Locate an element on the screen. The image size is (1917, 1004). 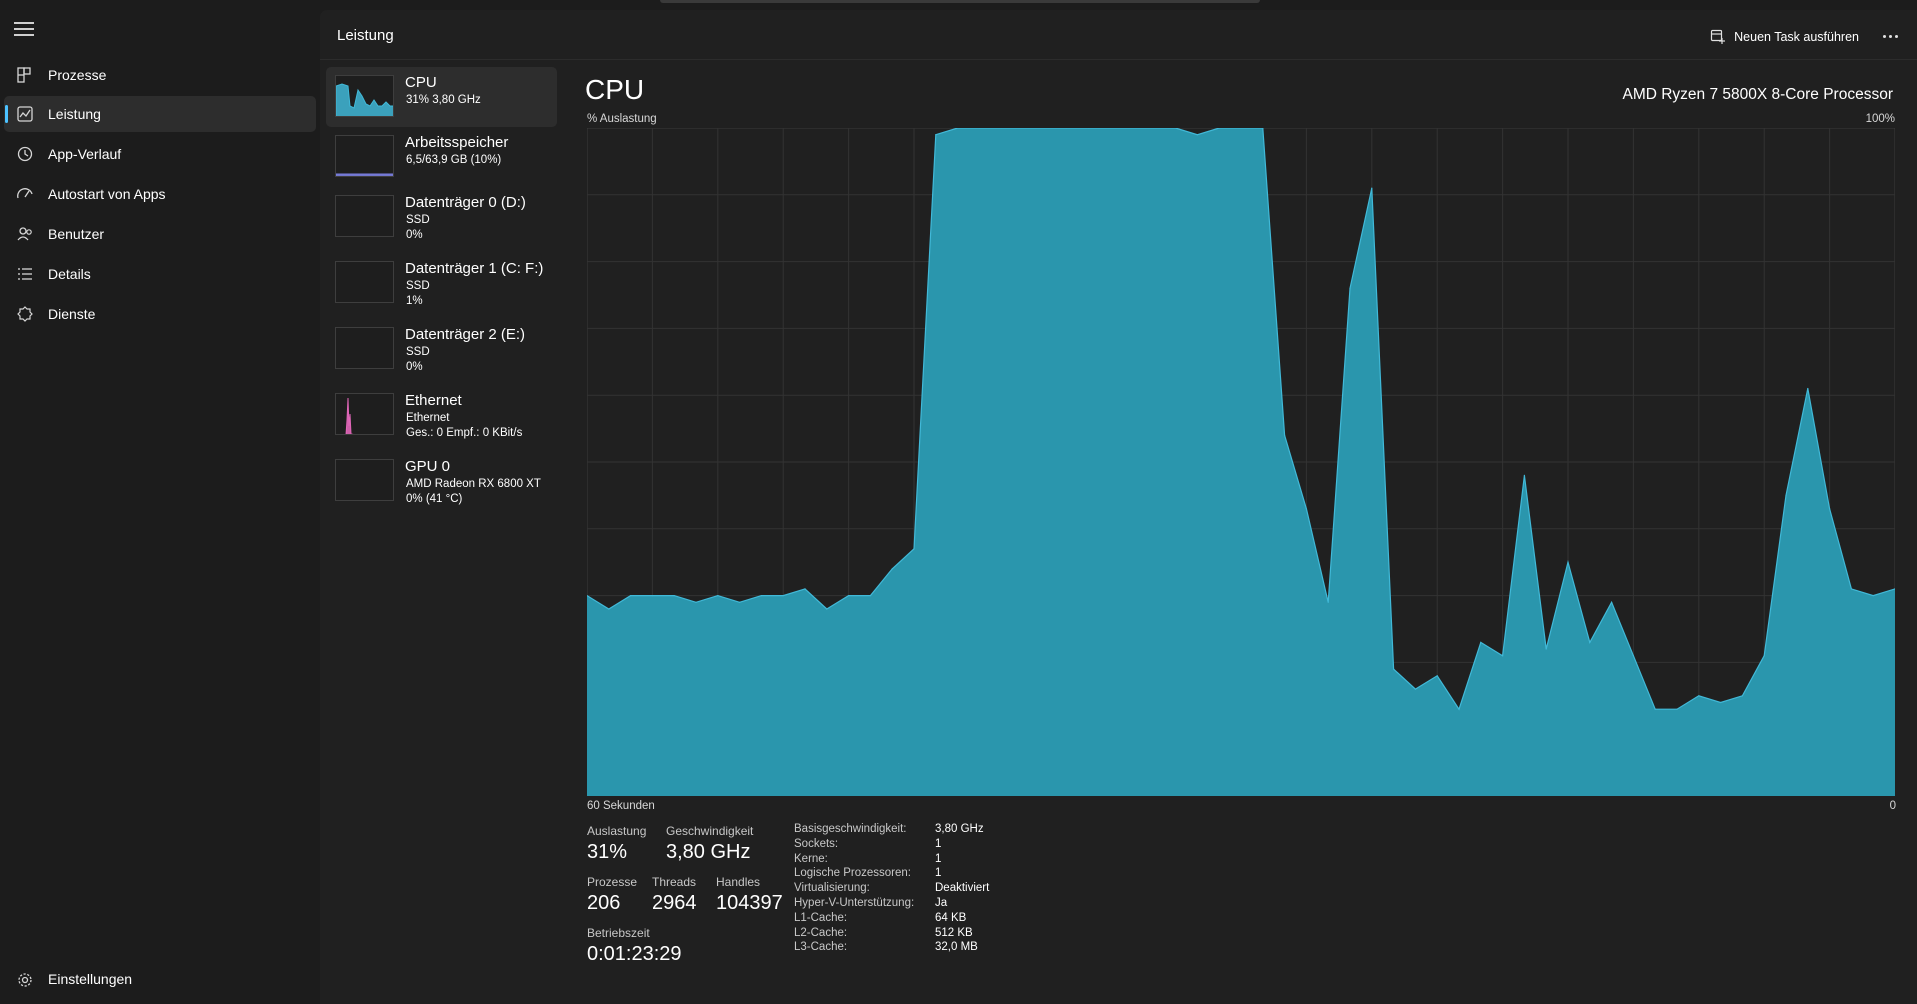
spec-label: L3-Cache: is located at coordinates (821, 947).